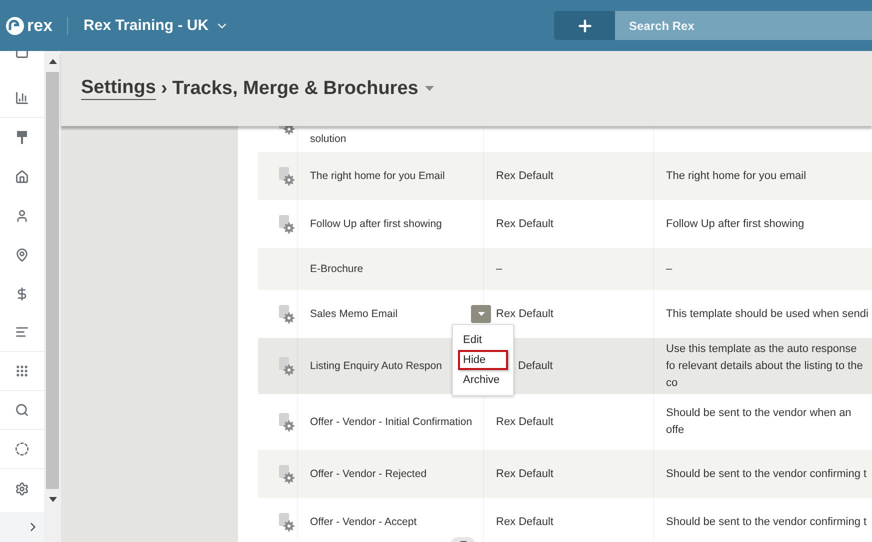 Image resolution: width=872 pixels, height=542 pixels. I want to click on description-cell-text: The right home for you email, so click(737, 176).